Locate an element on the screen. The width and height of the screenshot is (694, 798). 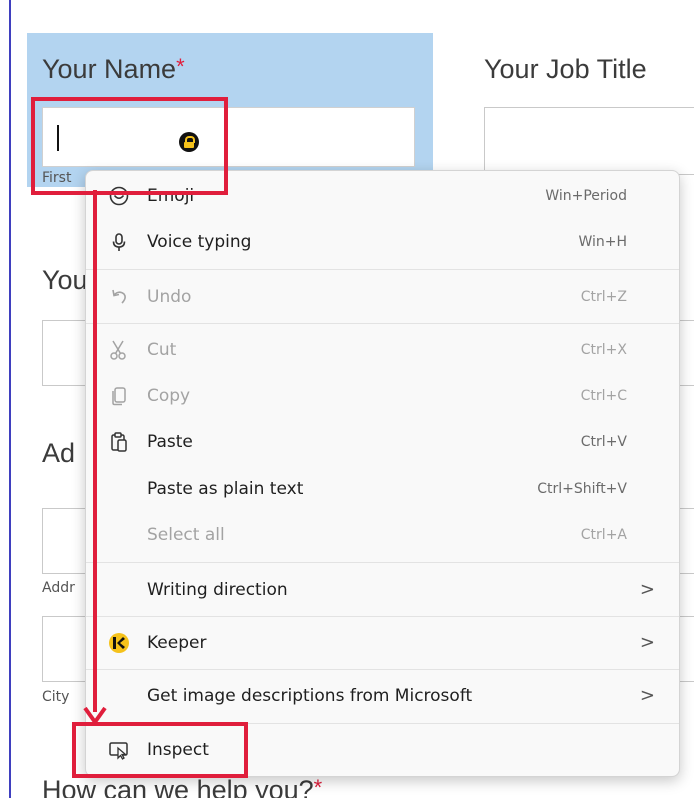
left-border-rule is located at coordinates (10, 399).